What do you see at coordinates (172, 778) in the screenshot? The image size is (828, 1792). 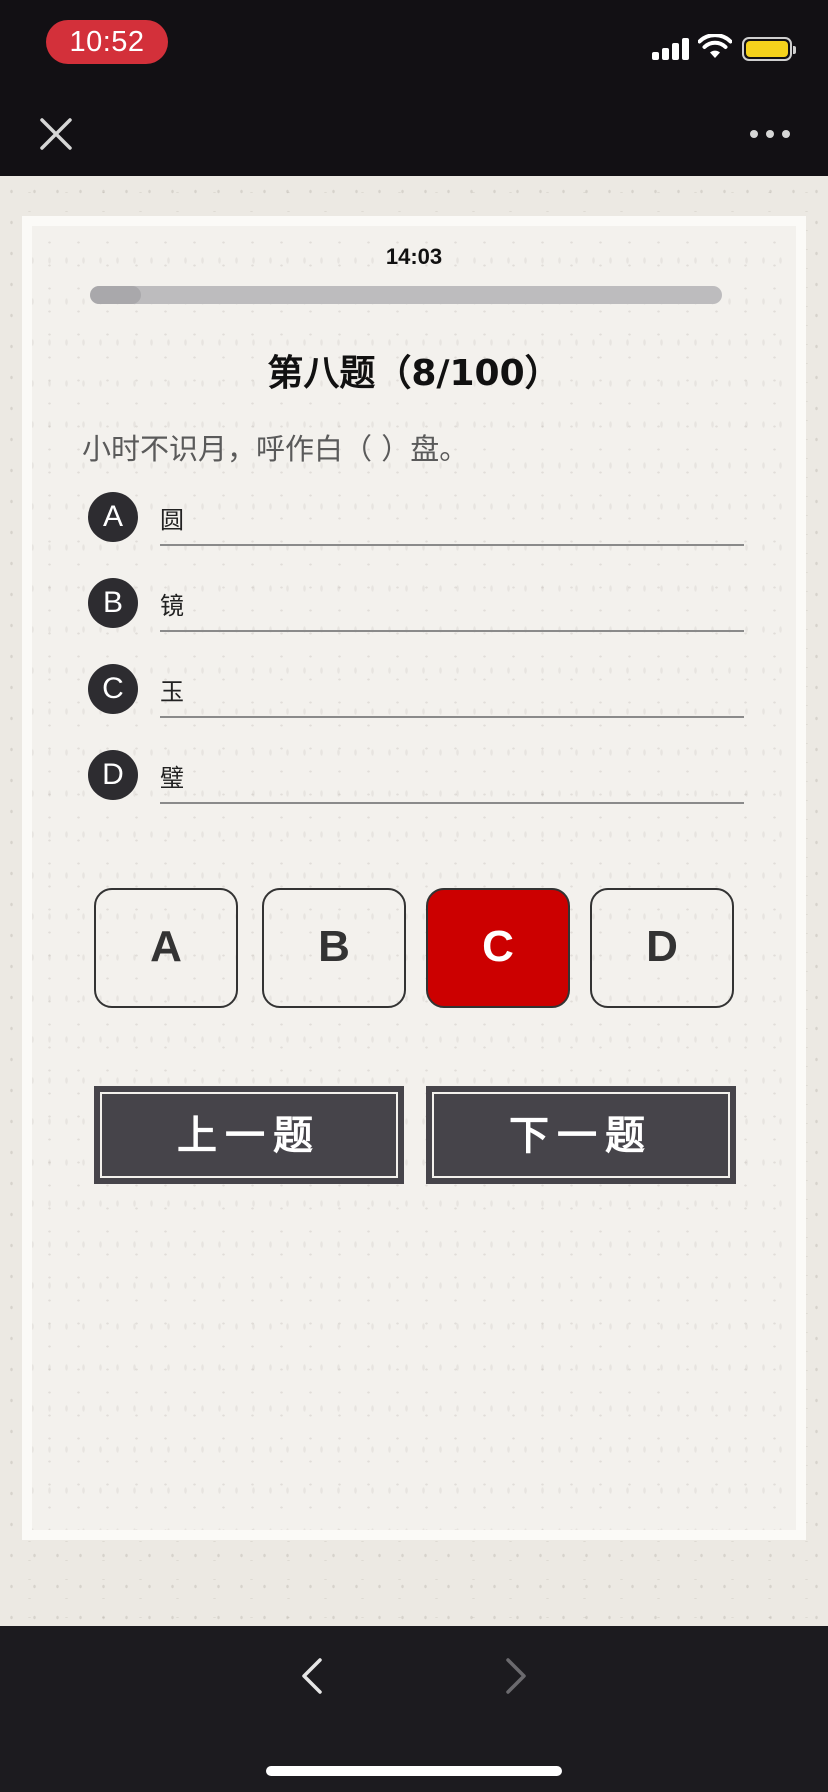 I see `option-d-text: 璧` at bounding box center [172, 778].